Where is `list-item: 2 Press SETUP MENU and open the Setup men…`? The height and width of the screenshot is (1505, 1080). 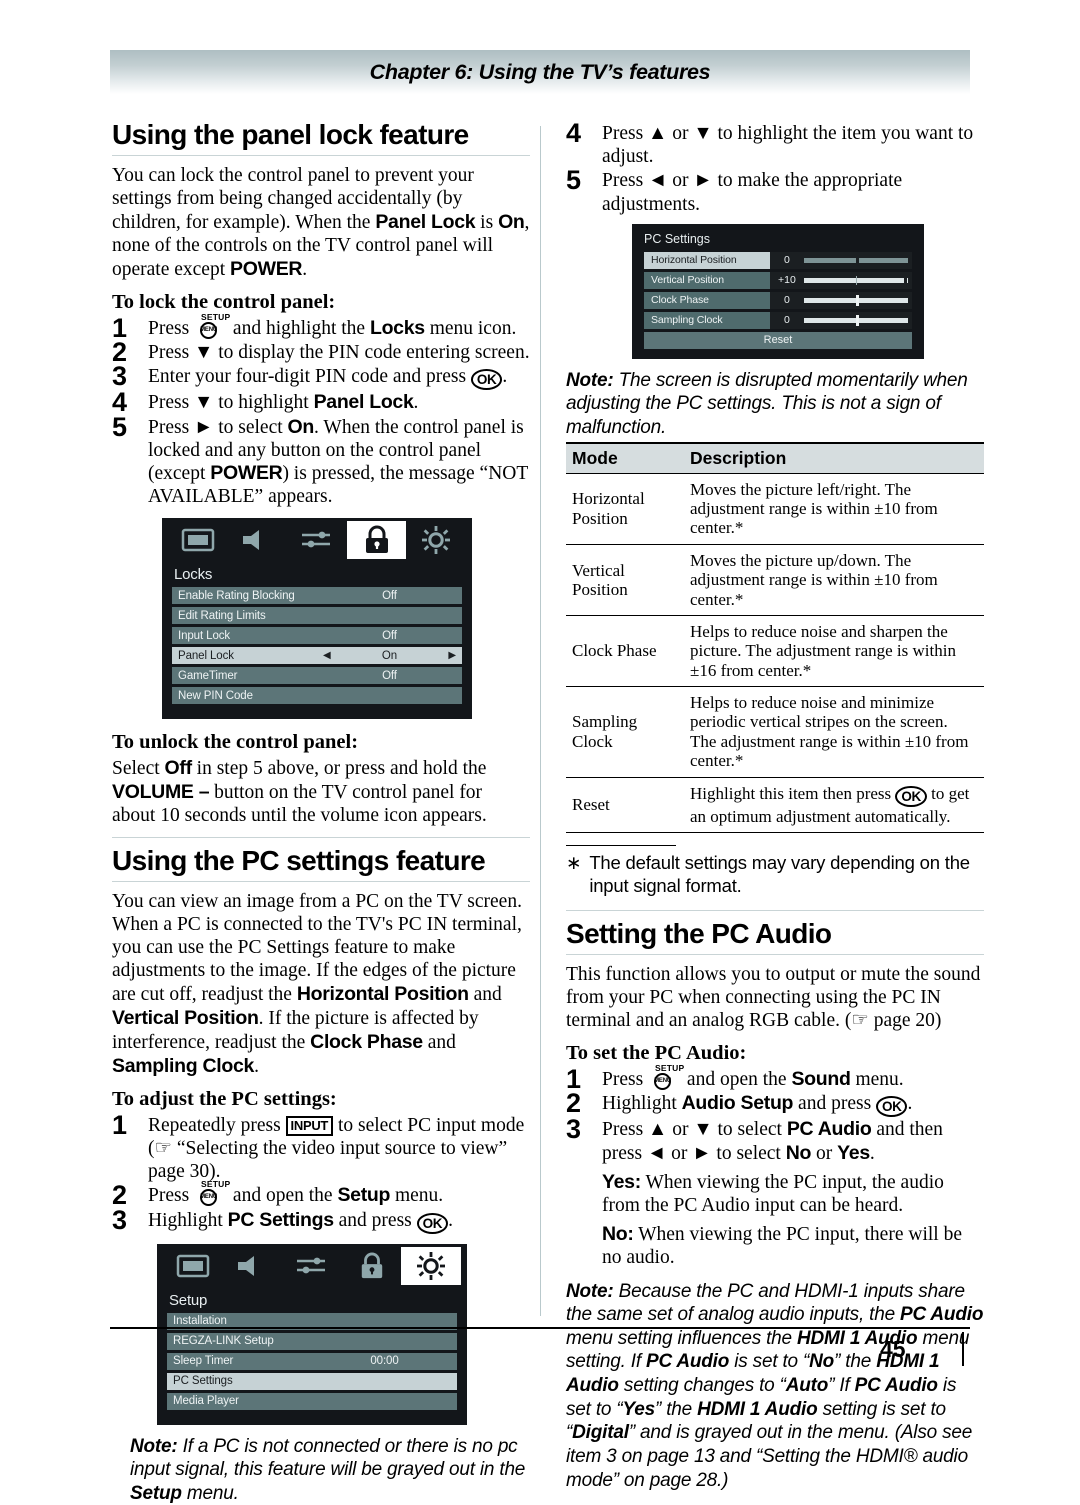
list-item: 2 Press SETUP MENU and open the Setup men… is located at coordinates (278, 1195).